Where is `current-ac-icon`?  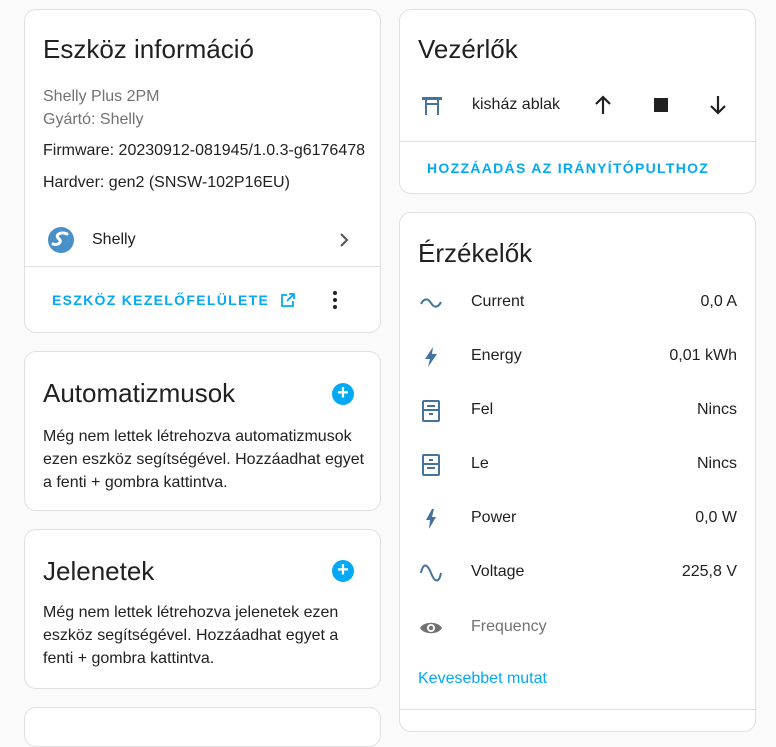 current-ac-icon is located at coordinates (431, 303).